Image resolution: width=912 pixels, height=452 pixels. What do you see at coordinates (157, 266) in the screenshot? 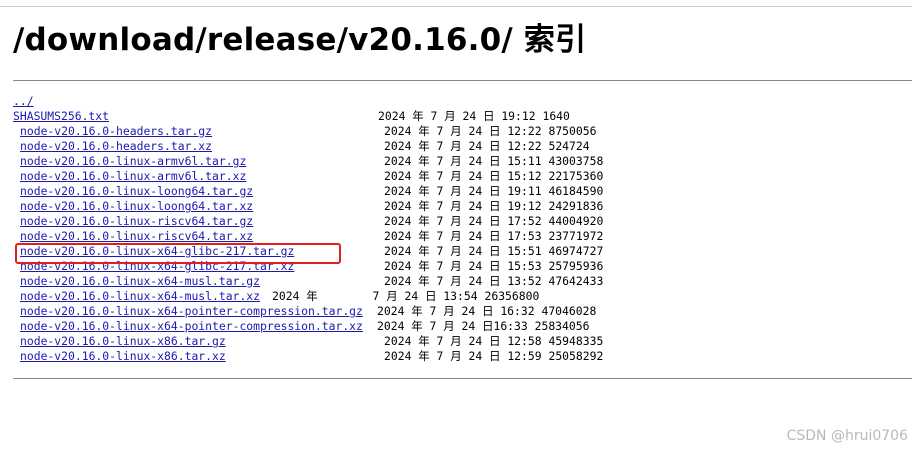
I see `file-link: node-v20.16.0-linux-x64-glibc-217.tar.xz` at bounding box center [157, 266].